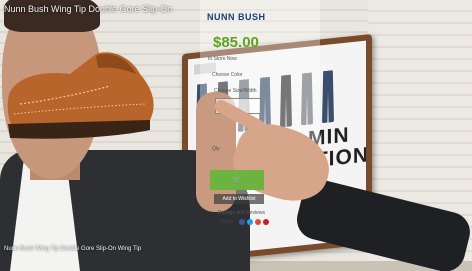 The width and height of the screenshot is (472, 271). Describe the element at coordinates (265, 222) in the screenshot. I see `pinterest-icon` at that location.